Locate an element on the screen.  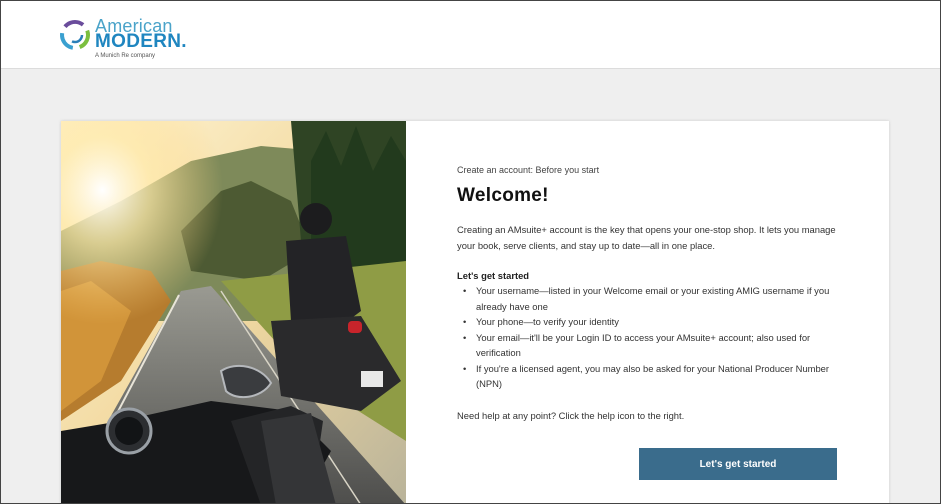
step-label: Create an account: Before you start is located at coordinates (528, 170).